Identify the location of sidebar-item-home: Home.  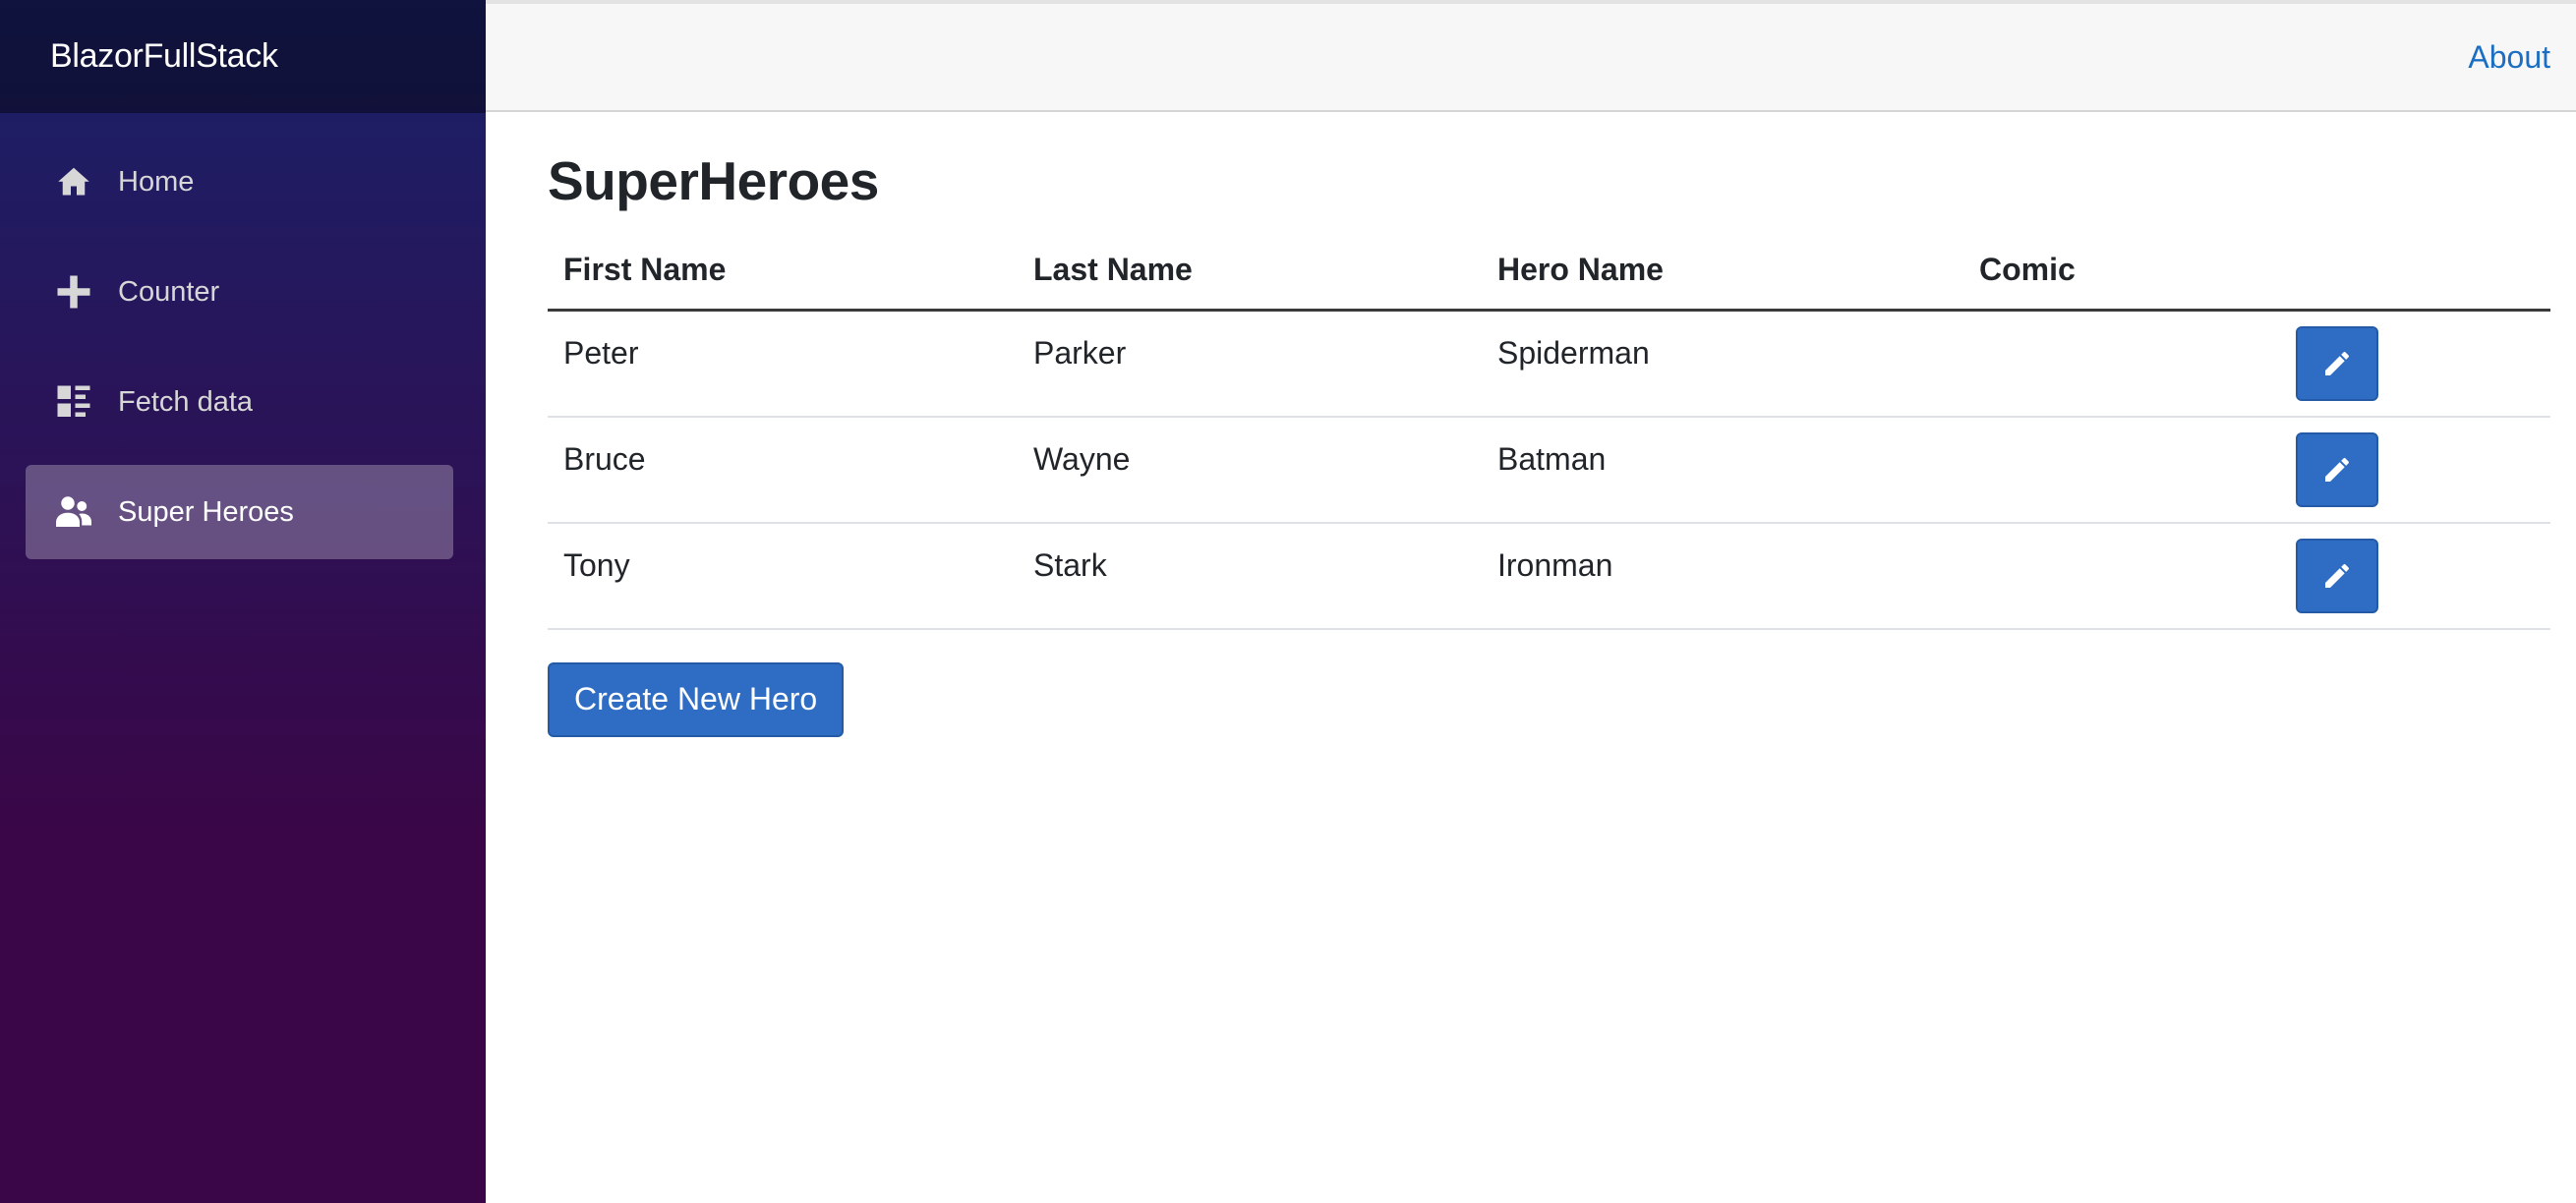
(239, 182).